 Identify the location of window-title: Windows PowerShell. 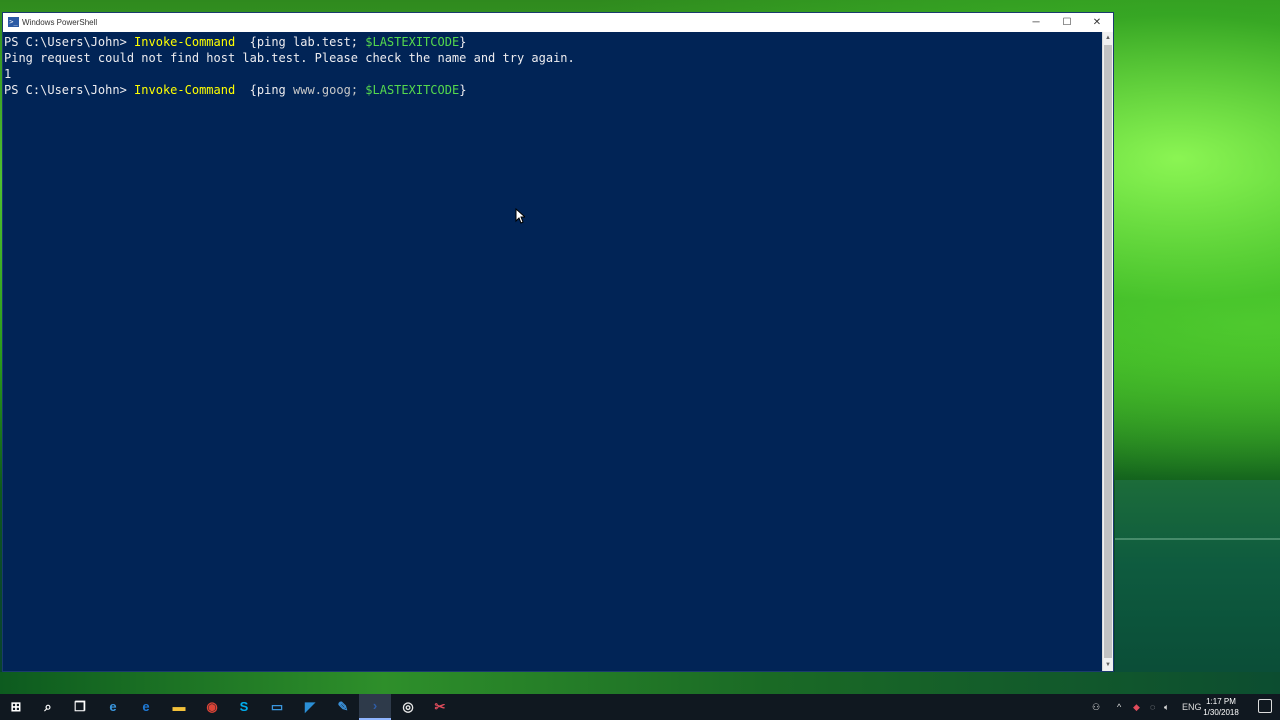
(60, 22).